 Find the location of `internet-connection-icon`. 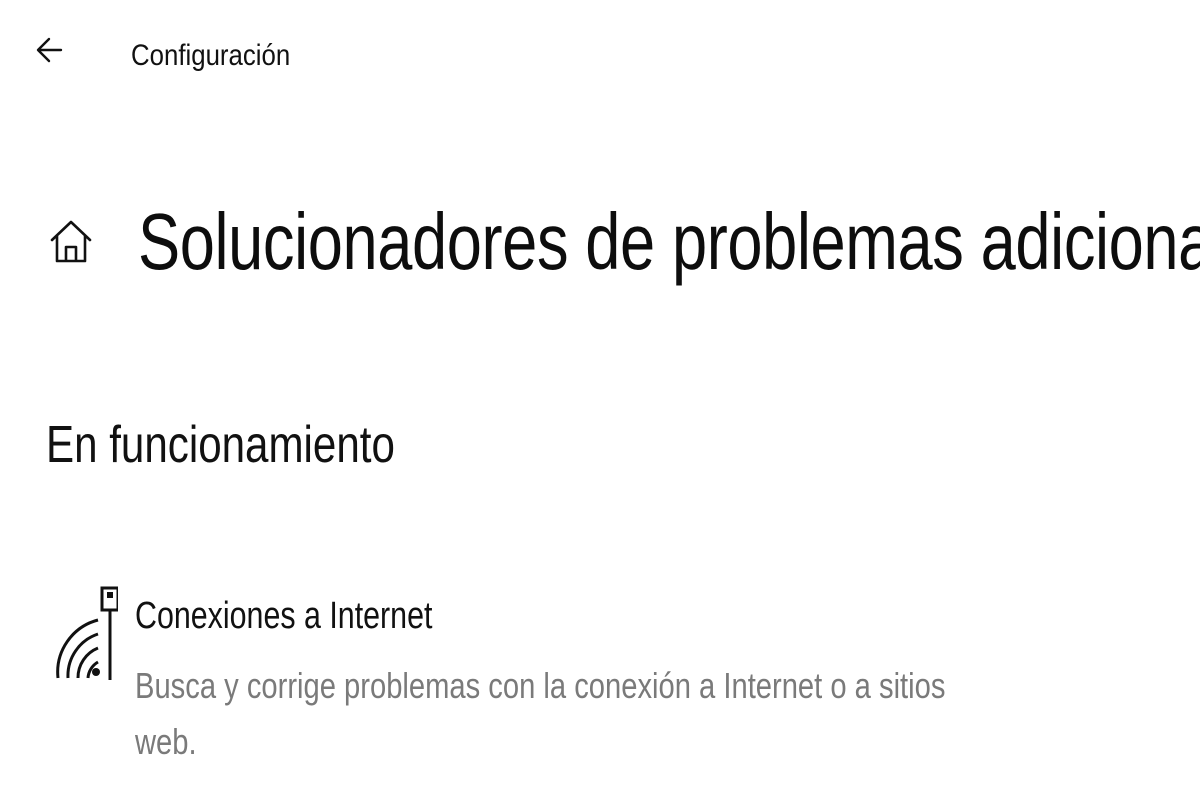

internet-connection-icon is located at coordinates (87, 633).